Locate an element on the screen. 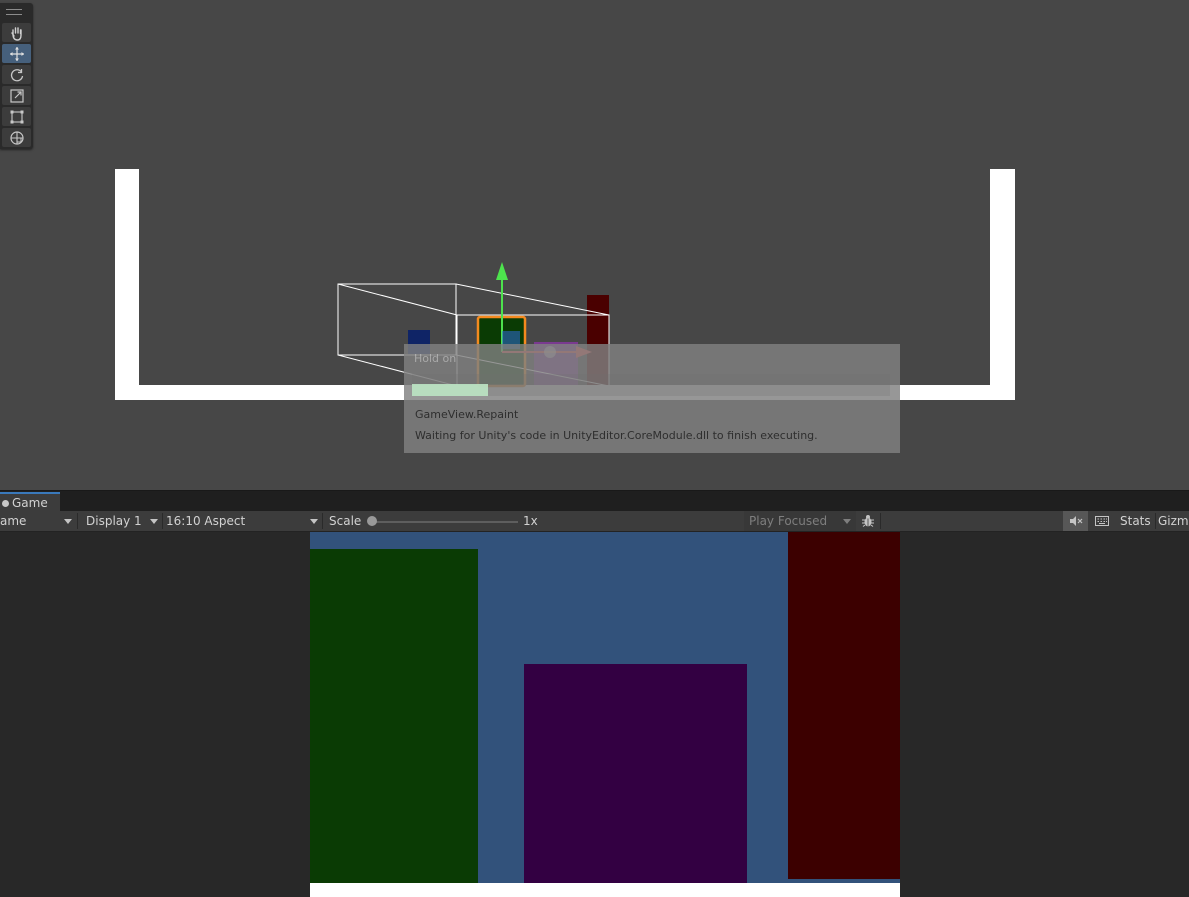 This screenshot has width=1189, height=897. rotate-tool-button is located at coordinates (16, 74).